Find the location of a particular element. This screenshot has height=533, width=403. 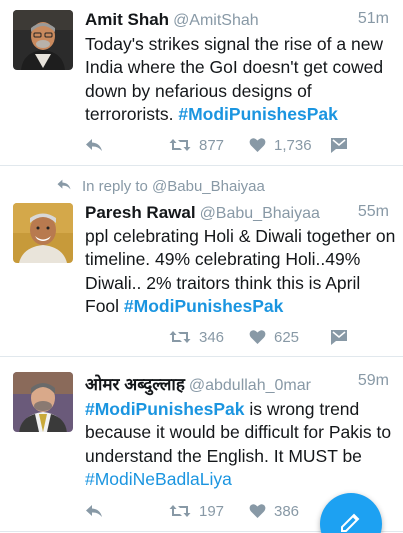

reply-context-text: In reply to @Babu_Bhaiyaa is located at coordinates (173, 186).